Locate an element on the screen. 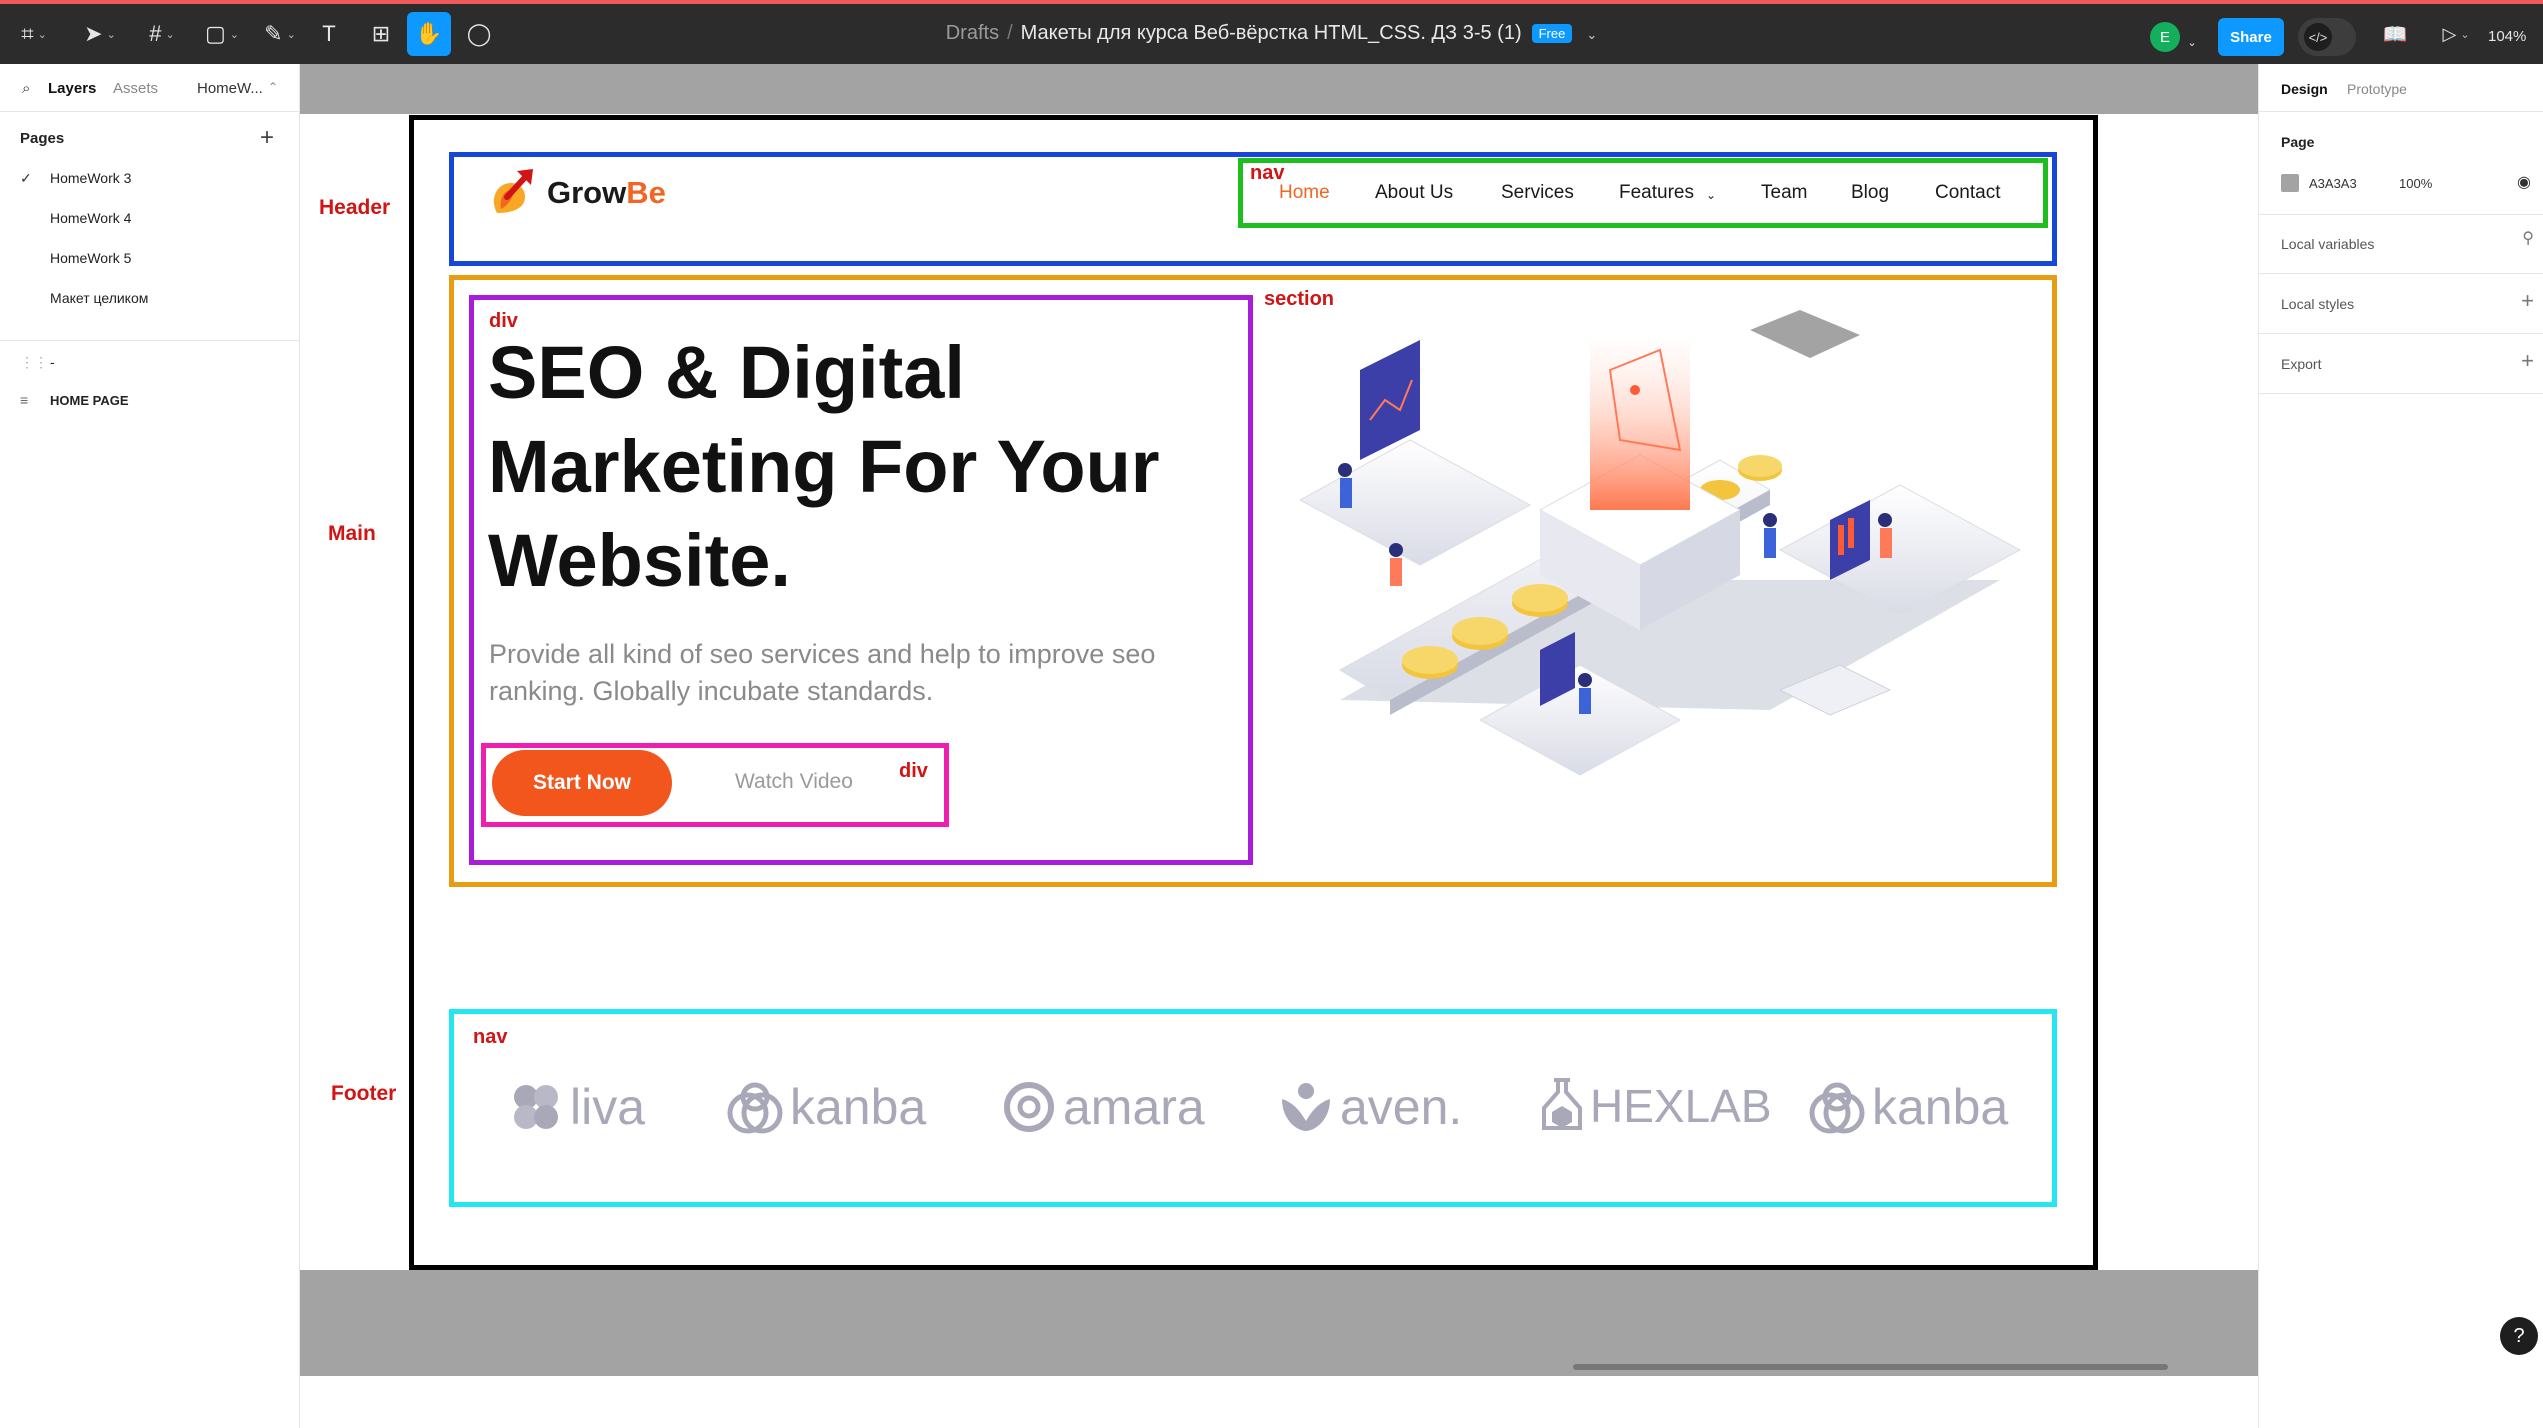 This screenshot has height=1428, width=2543. text-tool-icon: T is located at coordinates (329, 34).